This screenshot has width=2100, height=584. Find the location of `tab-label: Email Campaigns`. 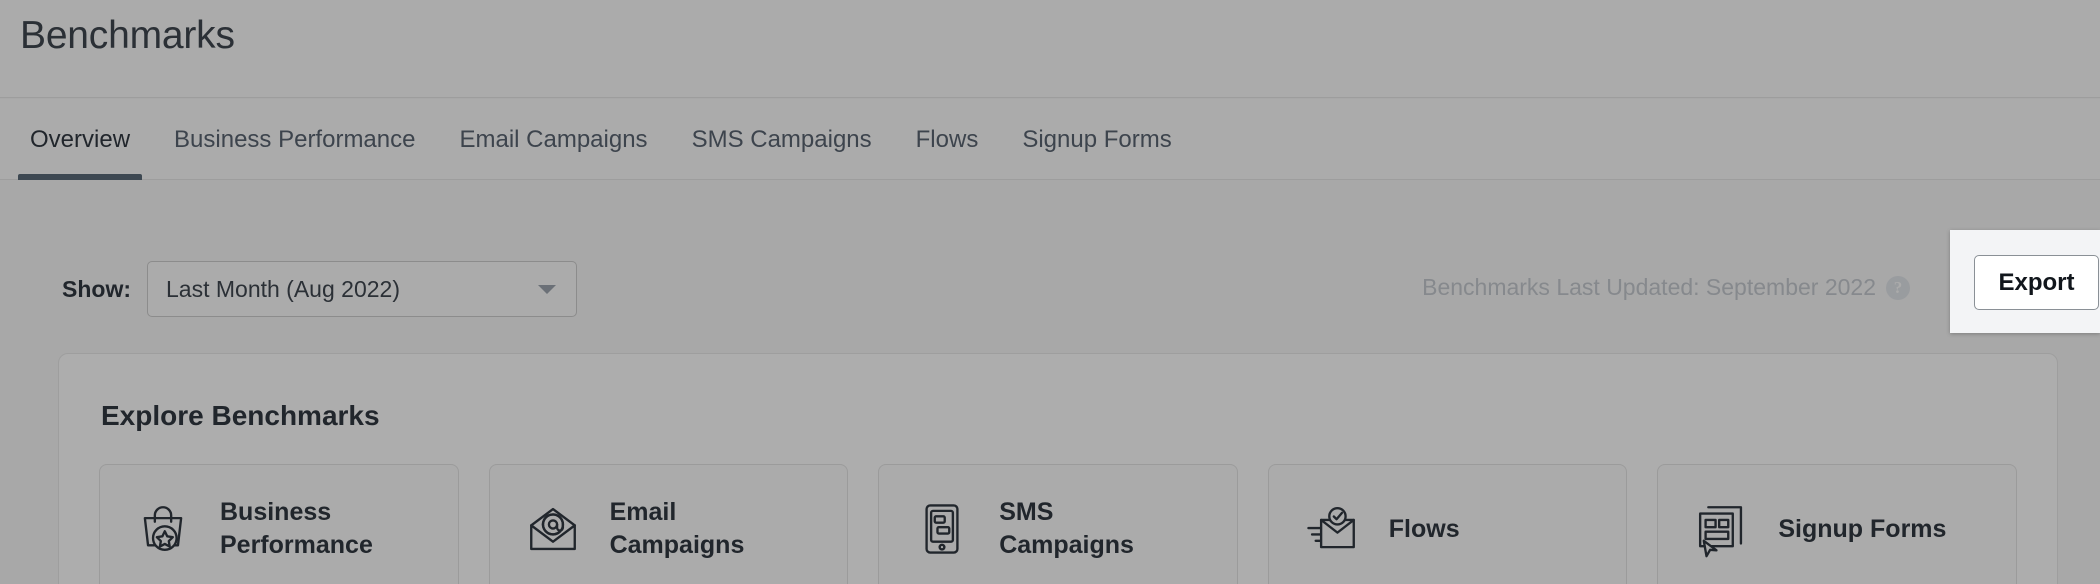

tab-label: Email Campaigns is located at coordinates (553, 139).